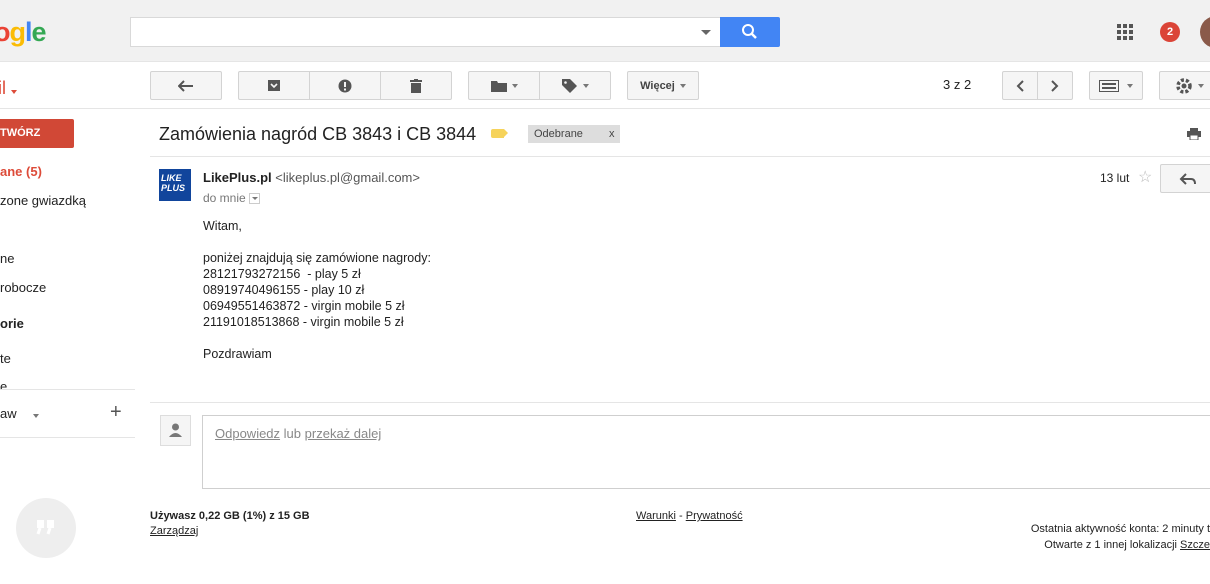  What do you see at coordinates (1055, 85) in the screenshot?
I see `older-button` at bounding box center [1055, 85].